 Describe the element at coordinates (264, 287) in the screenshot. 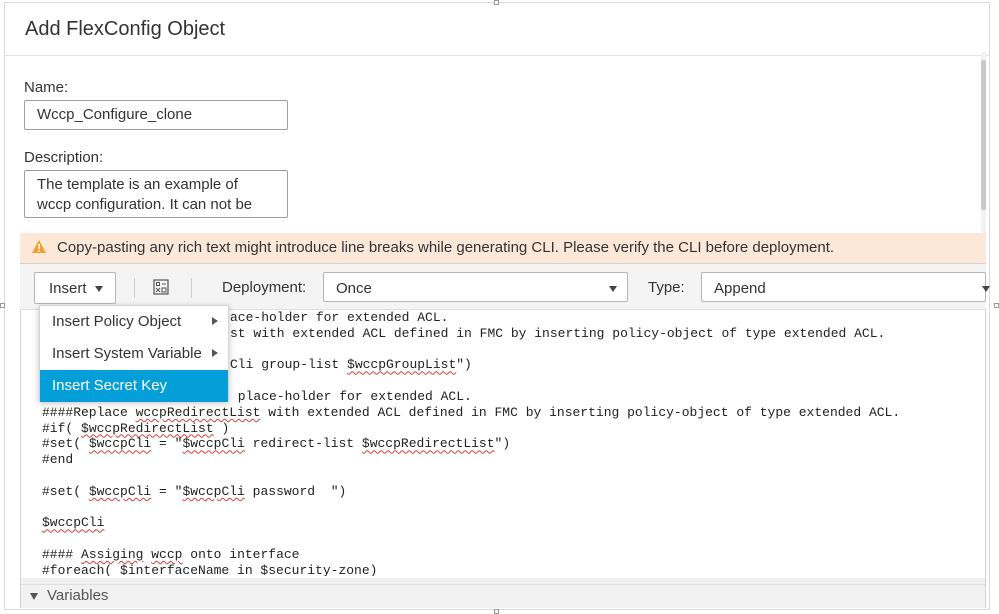

I see `deployment-label: Deployment:` at that location.